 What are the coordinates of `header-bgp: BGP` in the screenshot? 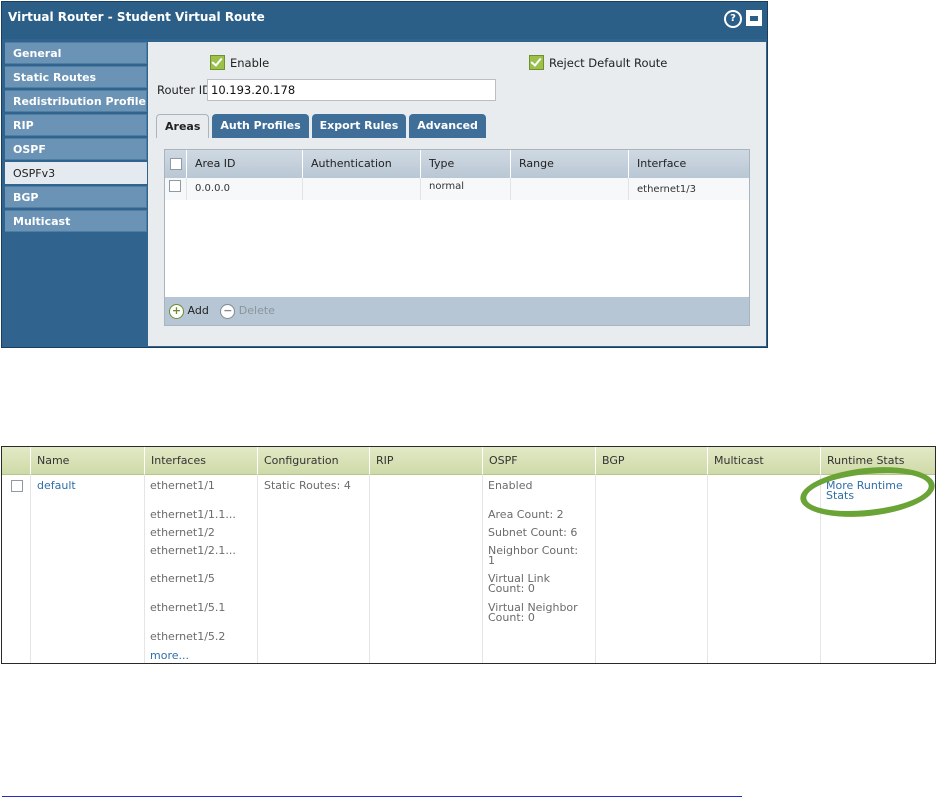 It's located at (651, 460).